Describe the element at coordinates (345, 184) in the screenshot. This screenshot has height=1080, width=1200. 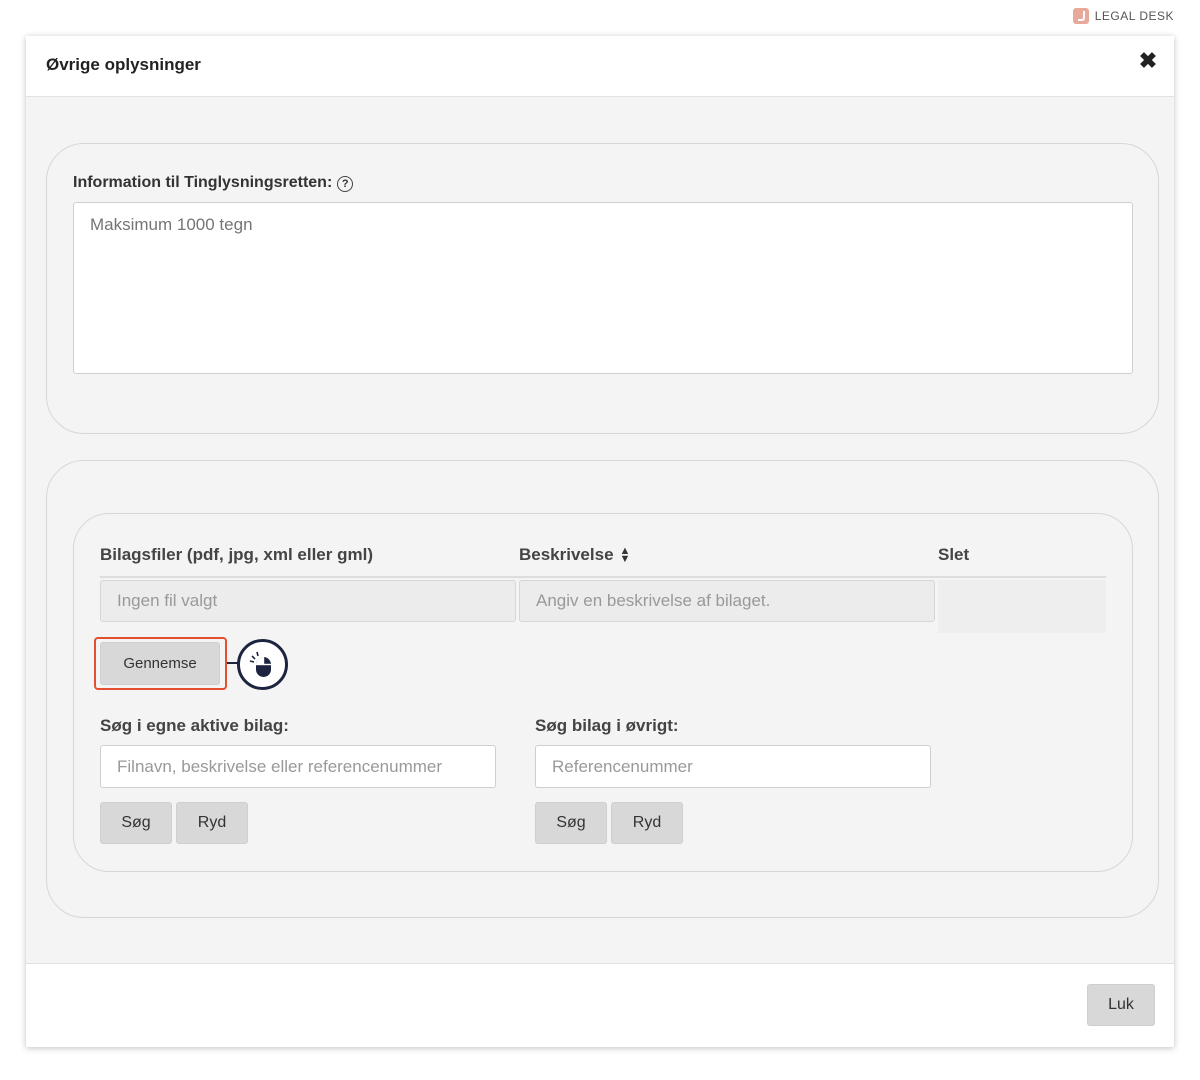
I see `help-icon: ?` at that location.